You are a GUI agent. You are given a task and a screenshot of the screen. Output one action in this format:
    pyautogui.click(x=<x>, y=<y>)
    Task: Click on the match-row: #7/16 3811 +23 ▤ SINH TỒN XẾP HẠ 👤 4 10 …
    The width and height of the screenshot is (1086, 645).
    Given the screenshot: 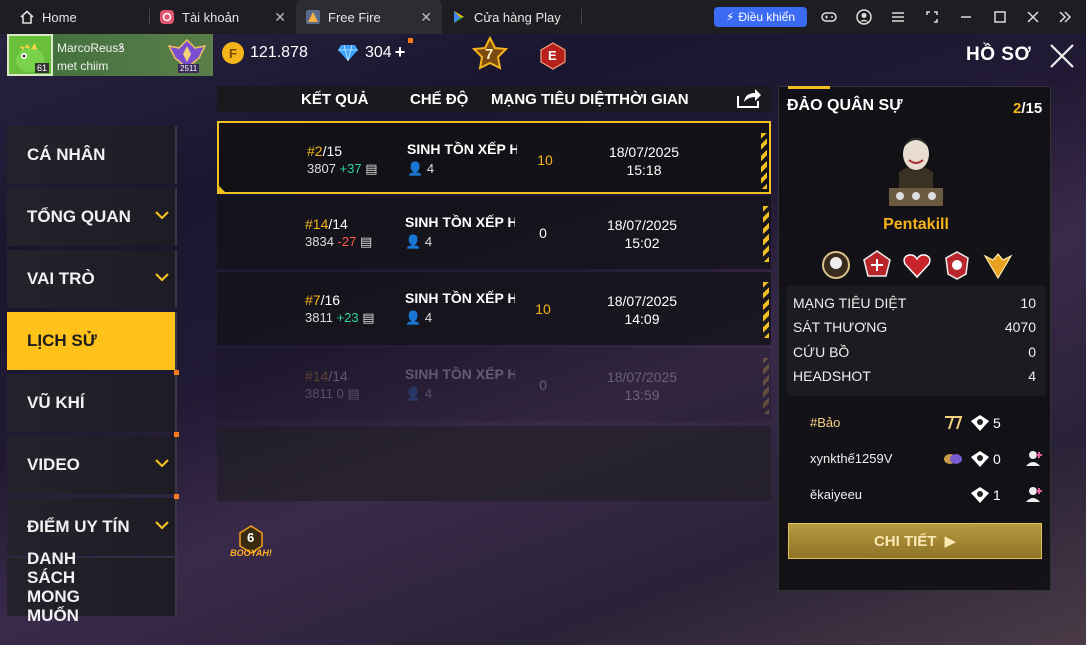 What is the action you would take?
    pyautogui.click(x=494, y=308)
    